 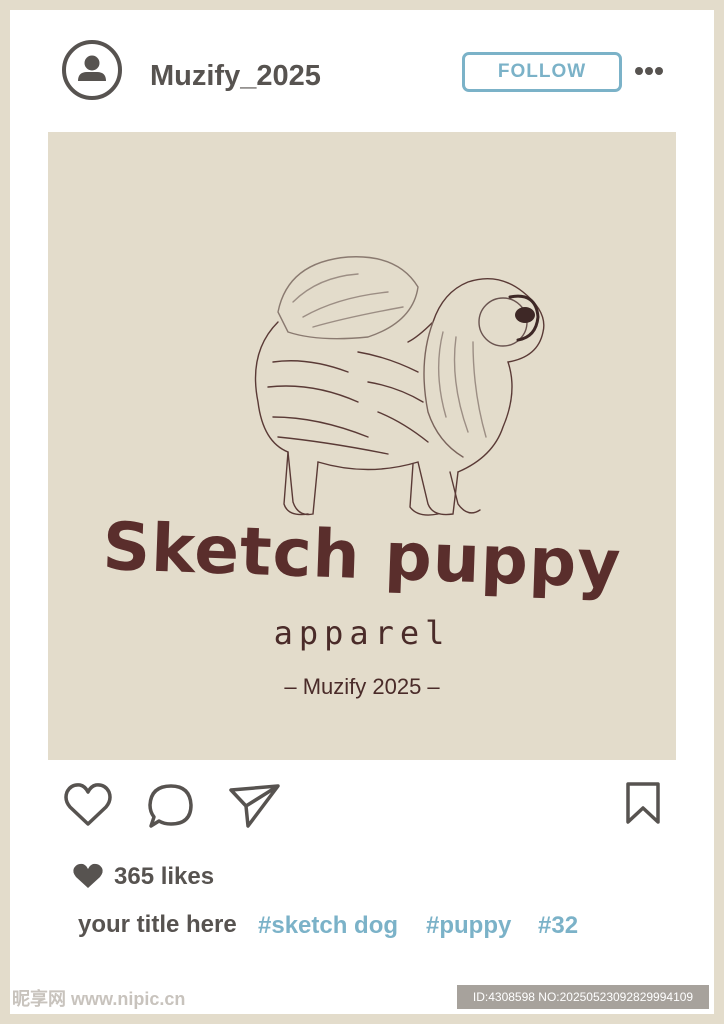 What do you see at coordinates (362, 555) in the screenshot?
I see `brand-title: Sketch puppy` at bounding box center [362, 555].